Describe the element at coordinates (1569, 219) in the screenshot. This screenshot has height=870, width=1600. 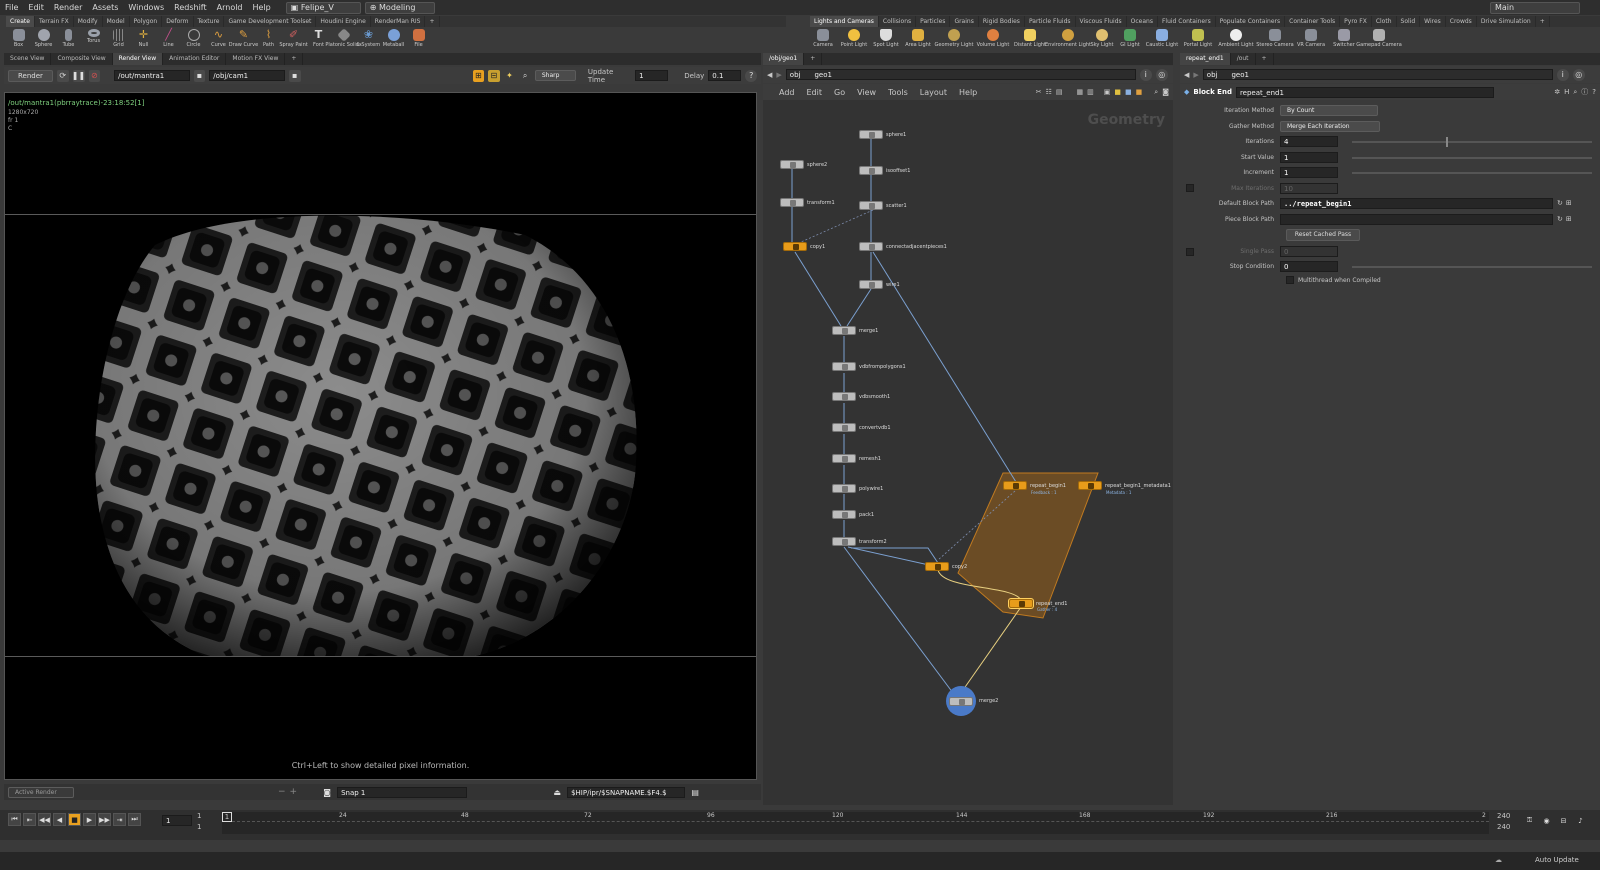
I see `piece-path-chooser-icon: ⊞` at that location.